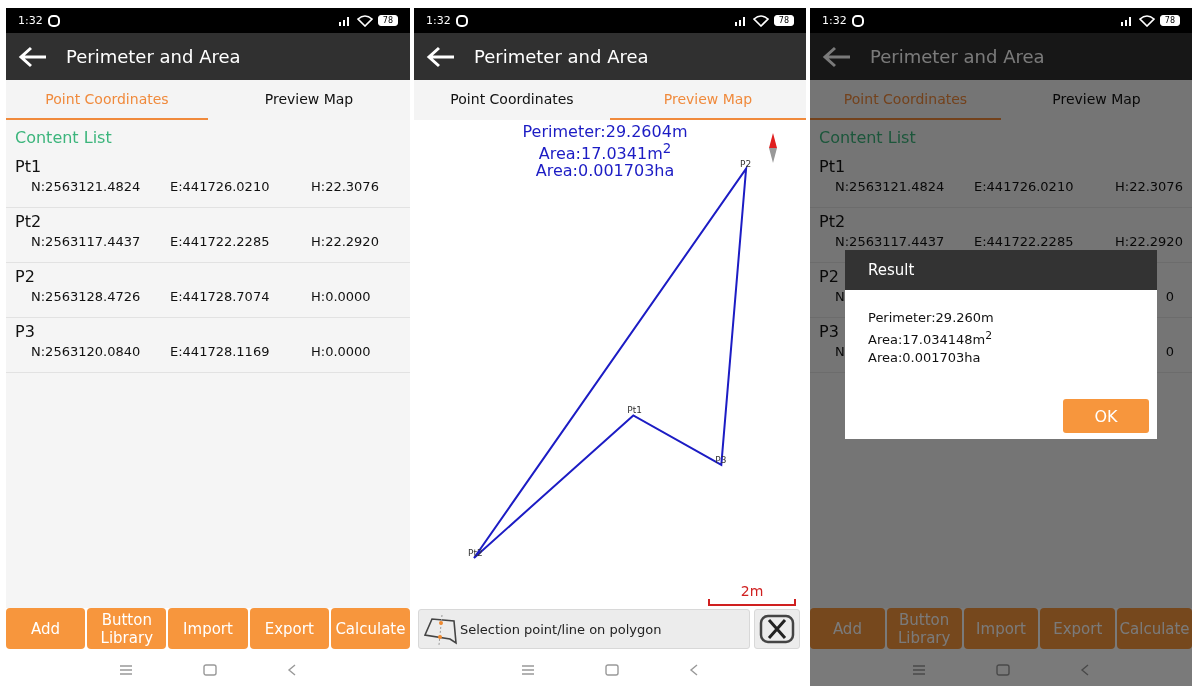 Image resolution: width=1192 pixels, height=686 pixels. Describe the element at coordinates (220, 351) in the screenshot. I see `easting: E:441728.1169` at that location.